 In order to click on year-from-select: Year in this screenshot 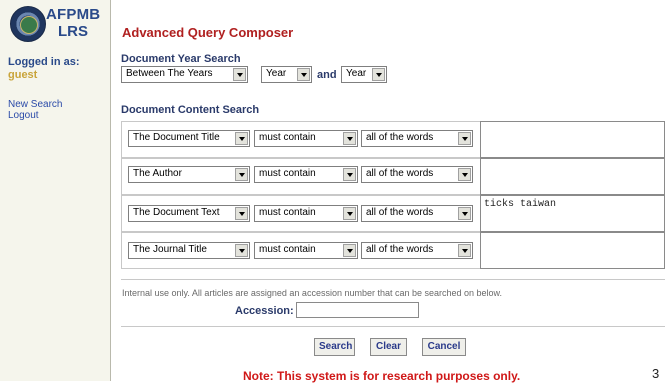, I will do `click(286, 74)`.